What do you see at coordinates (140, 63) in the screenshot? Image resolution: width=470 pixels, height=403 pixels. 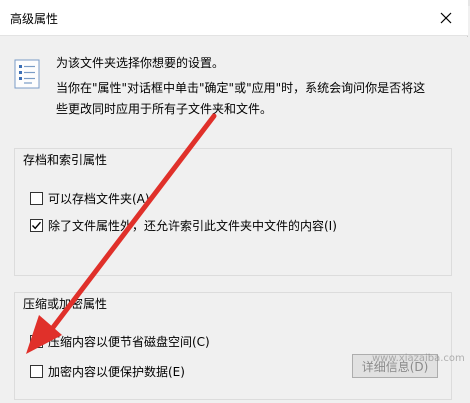 I see `intro-text: 为该文件夹选择你想要的设置。` at bounding box center [140, 63].